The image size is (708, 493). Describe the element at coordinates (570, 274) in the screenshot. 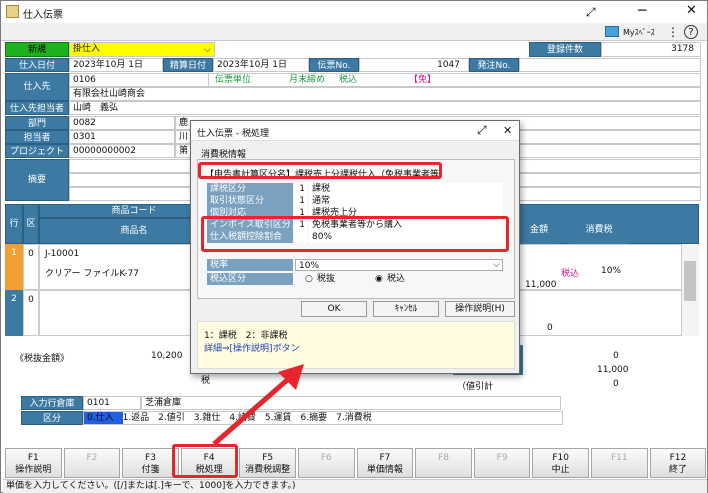

I see `row1-taxin: 税込` at that location.